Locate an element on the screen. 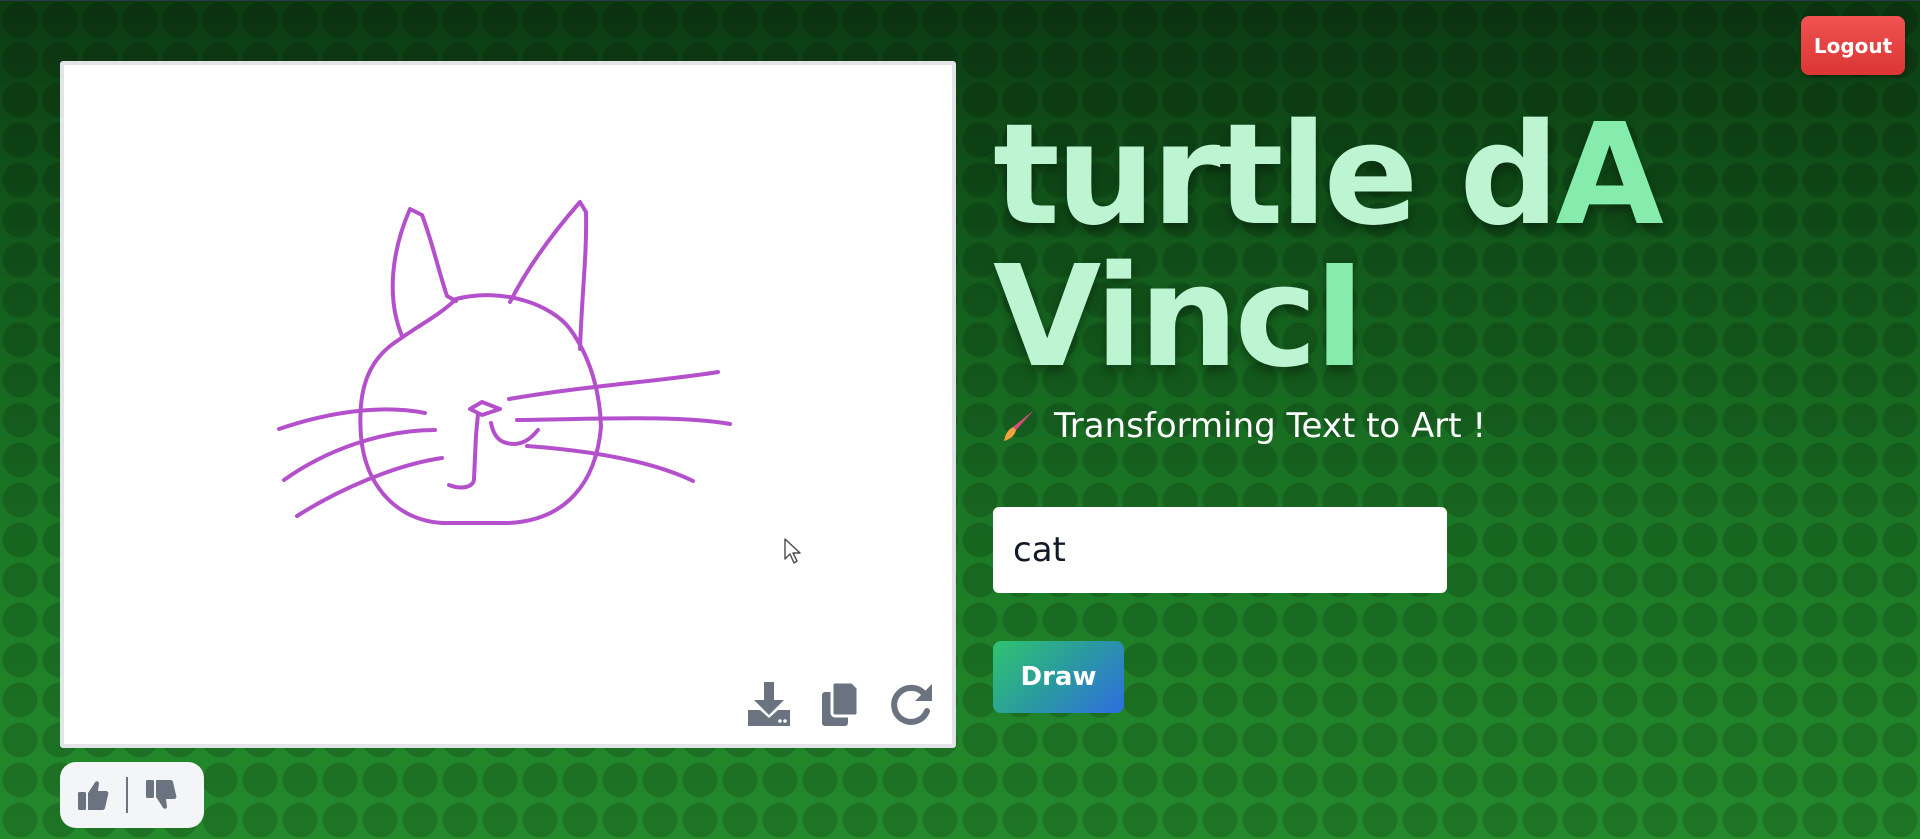 The height and width of the screenshot is (839, 1920). thumbs-down-icon is located at coordinates (161, 794).